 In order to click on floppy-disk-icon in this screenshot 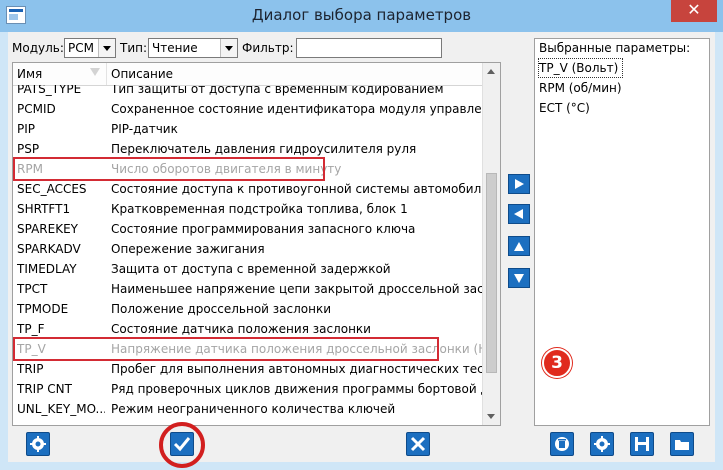, I will do `click(642, 444)`.